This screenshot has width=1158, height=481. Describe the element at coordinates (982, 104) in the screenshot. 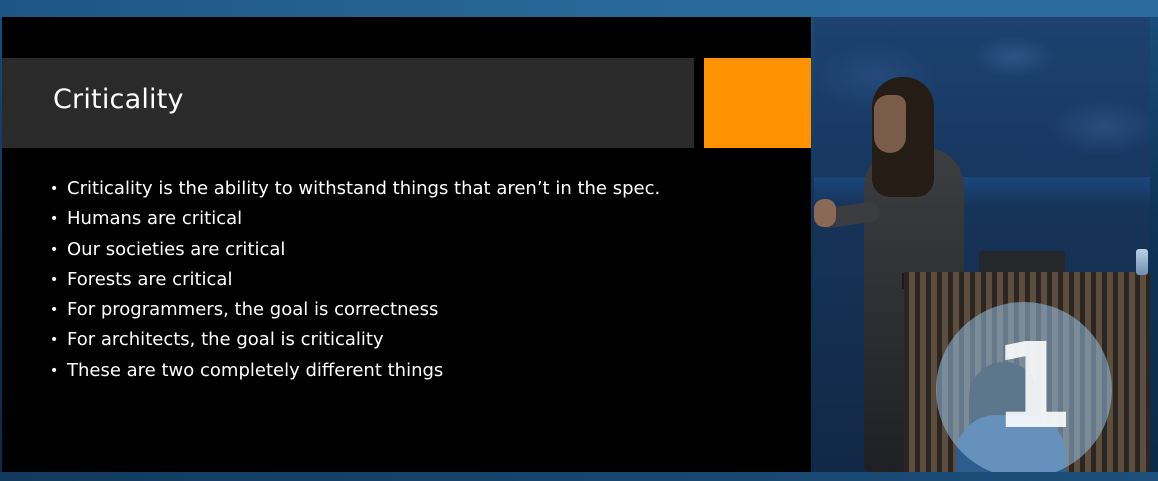

I see `stage-curtain` at that location.